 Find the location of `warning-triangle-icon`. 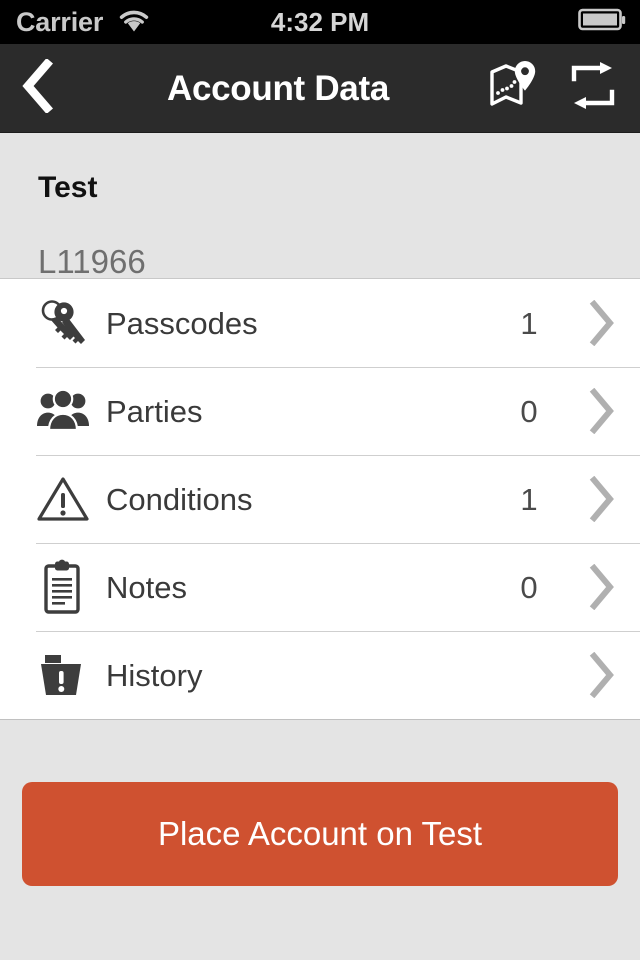

warning-triangle-icon is located at coordinates (63, 499).